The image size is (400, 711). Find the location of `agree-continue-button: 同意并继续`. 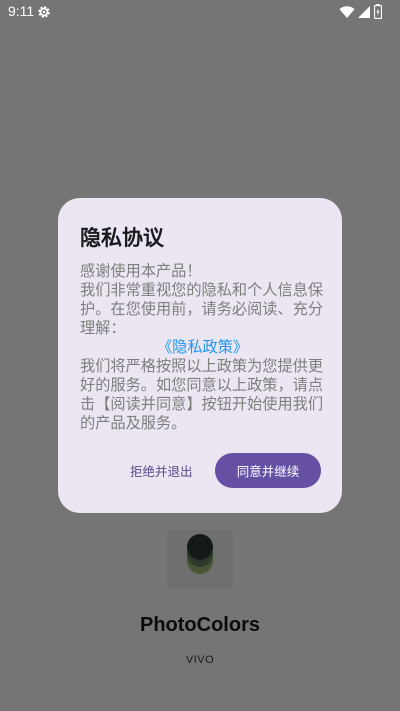

agree-continue-button: 同意并继续 is located at coordinates (268, 470).